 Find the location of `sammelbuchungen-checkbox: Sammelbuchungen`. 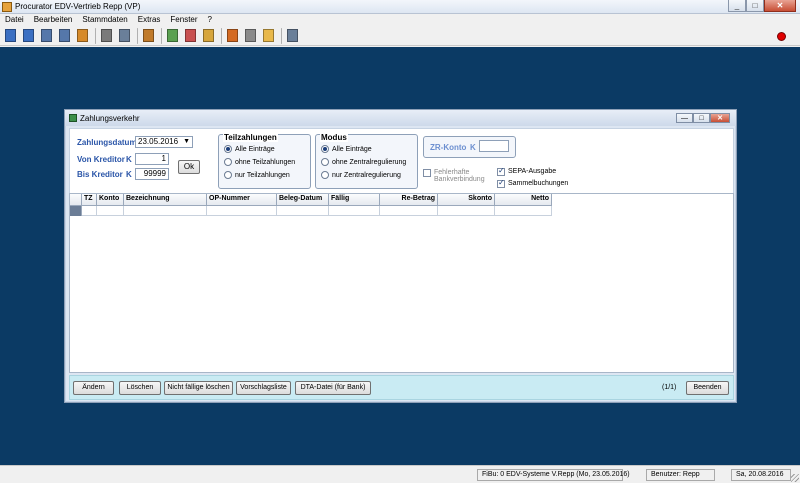

sammelbuchungen-checkbox: Sammelbuchungen is located at coordinates (533, 183).